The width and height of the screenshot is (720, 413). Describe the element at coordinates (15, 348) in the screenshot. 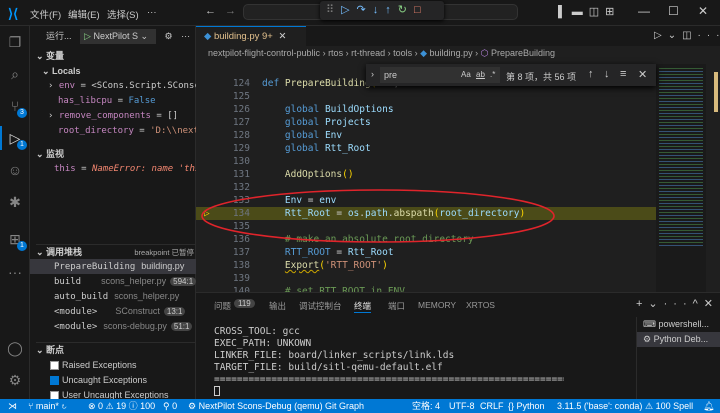

I see `account-icon: ◯` at that location.